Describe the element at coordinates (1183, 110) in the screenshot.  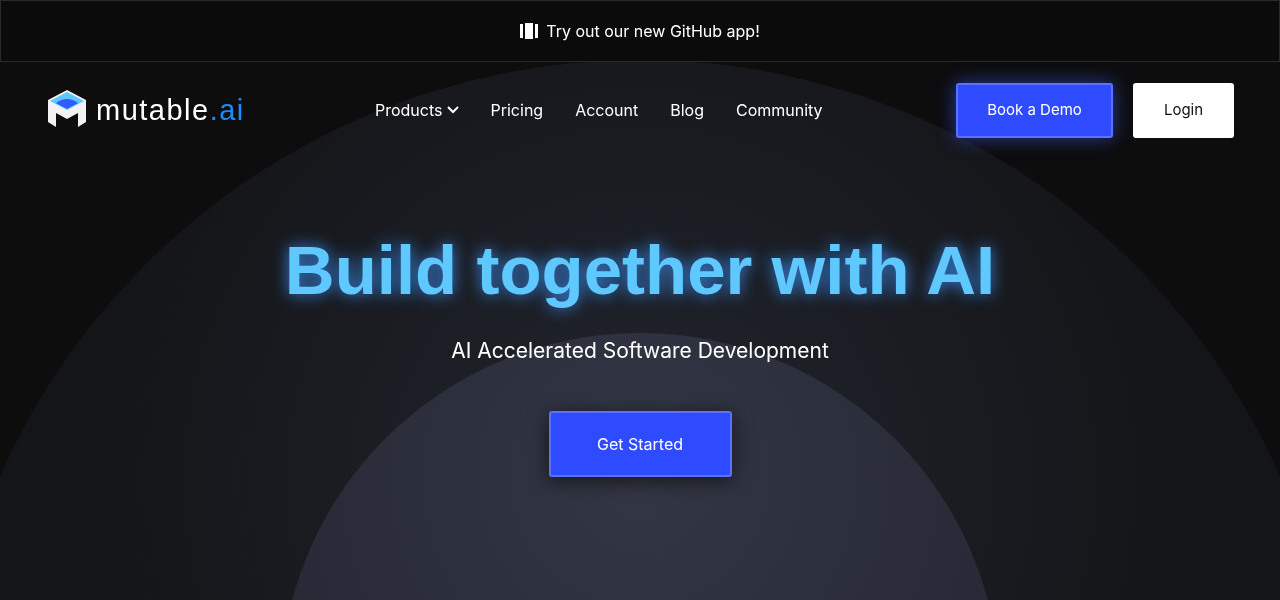
I see `login-button: Login` at that location.